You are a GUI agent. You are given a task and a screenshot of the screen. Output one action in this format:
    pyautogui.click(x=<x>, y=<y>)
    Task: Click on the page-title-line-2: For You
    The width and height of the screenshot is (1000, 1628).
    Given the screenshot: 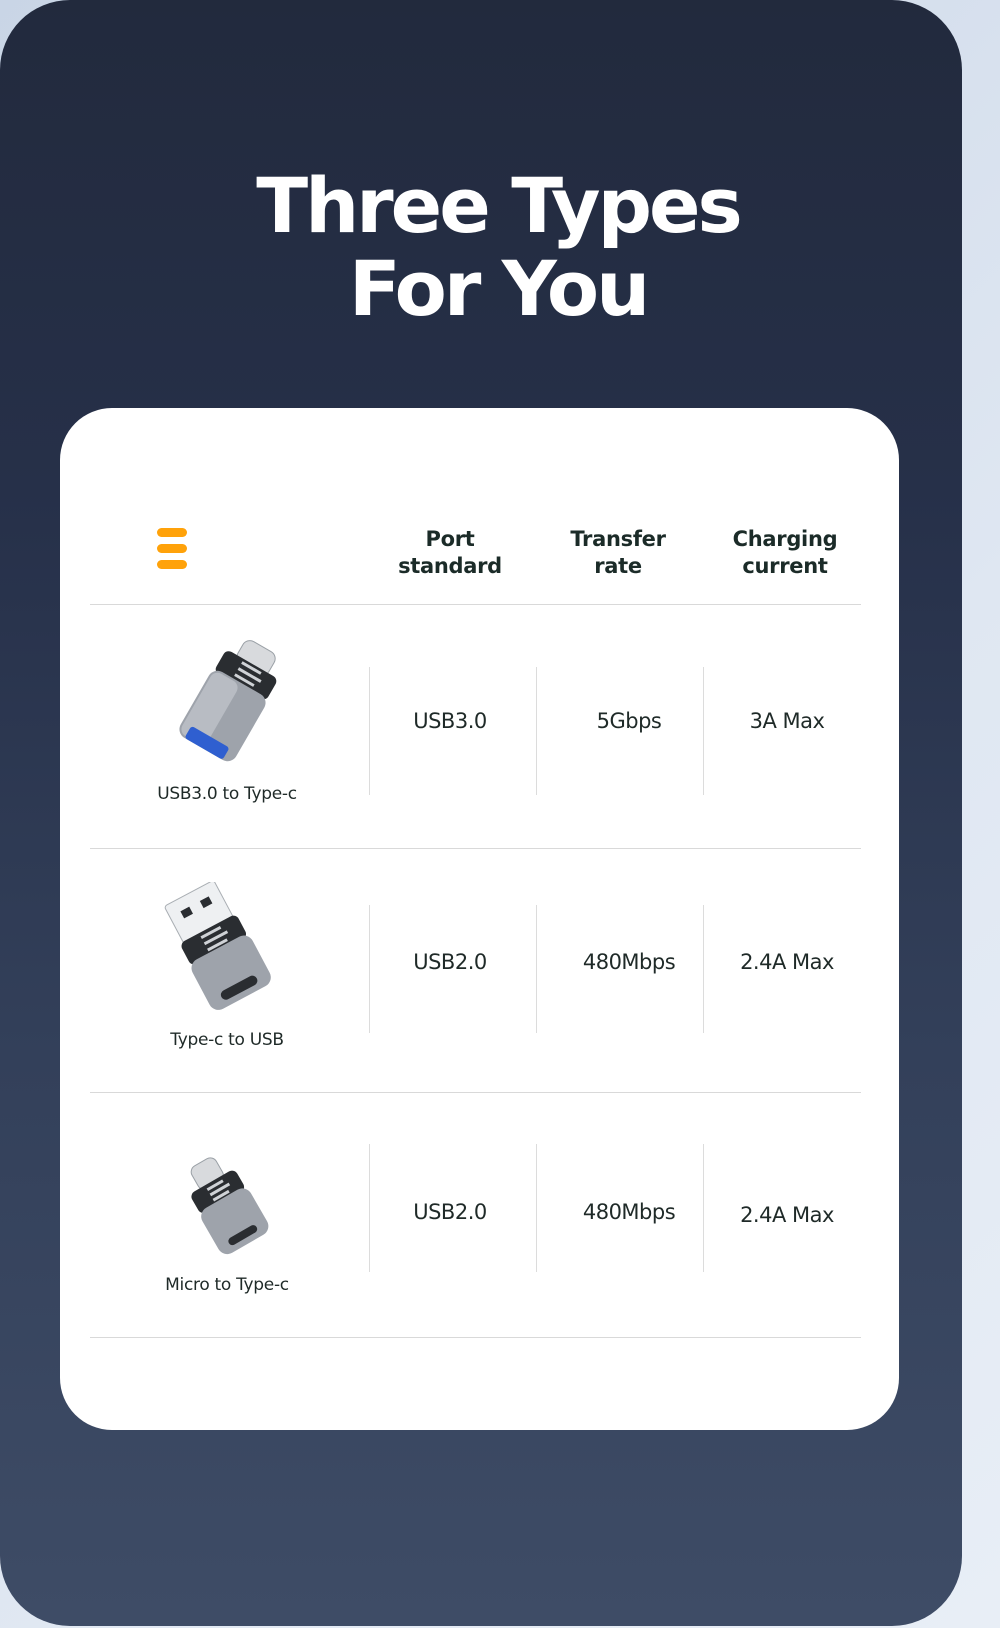 What is the action you would take?
    pyautogui.click(x=499, y=288)
    